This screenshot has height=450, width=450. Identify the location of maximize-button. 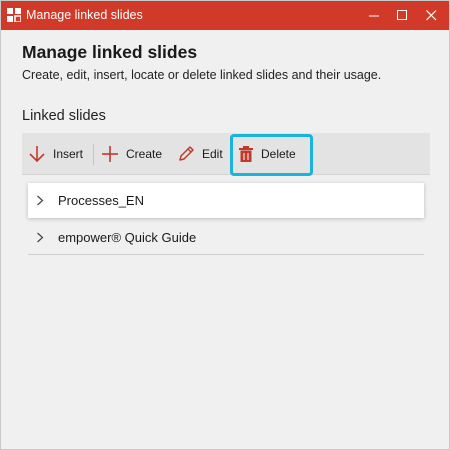
(402, 15).